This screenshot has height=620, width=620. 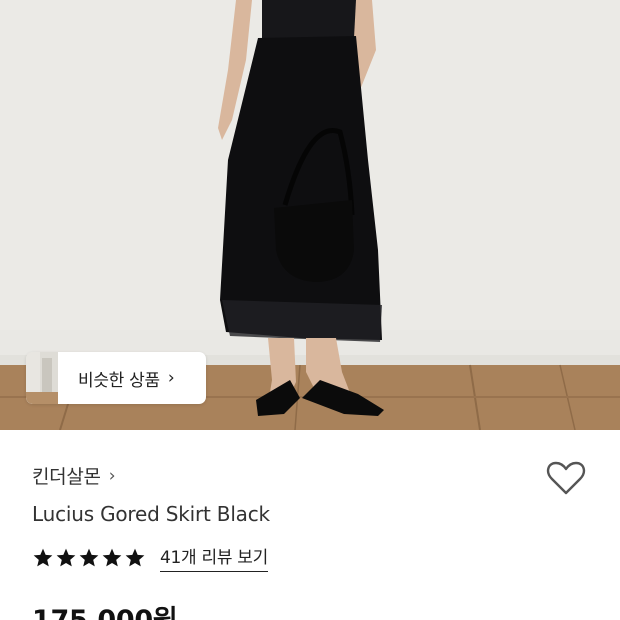 What do you see at coordinates (42, 378) in the screenshot?
I see `similar-products-thumbnail` at bounding box center [42, 378].